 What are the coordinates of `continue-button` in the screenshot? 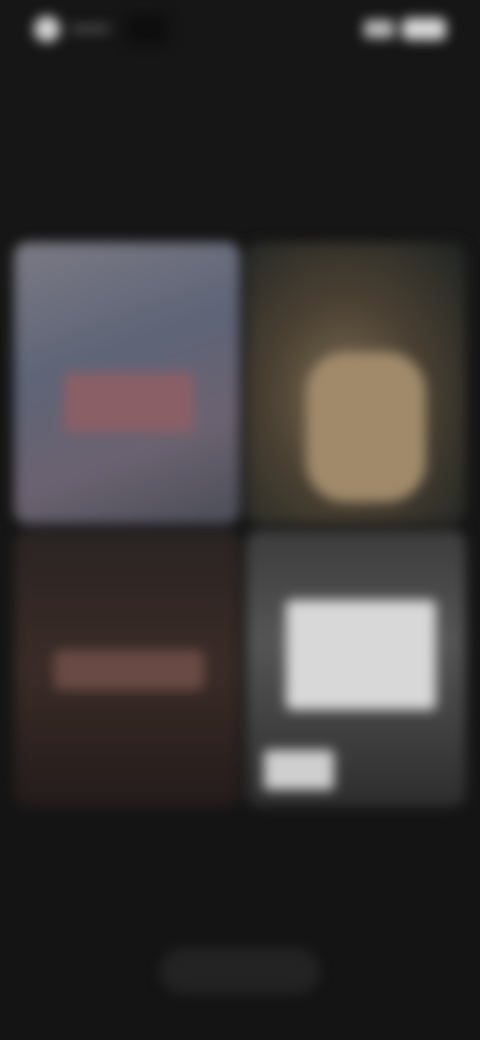 It's located at (240, 971).